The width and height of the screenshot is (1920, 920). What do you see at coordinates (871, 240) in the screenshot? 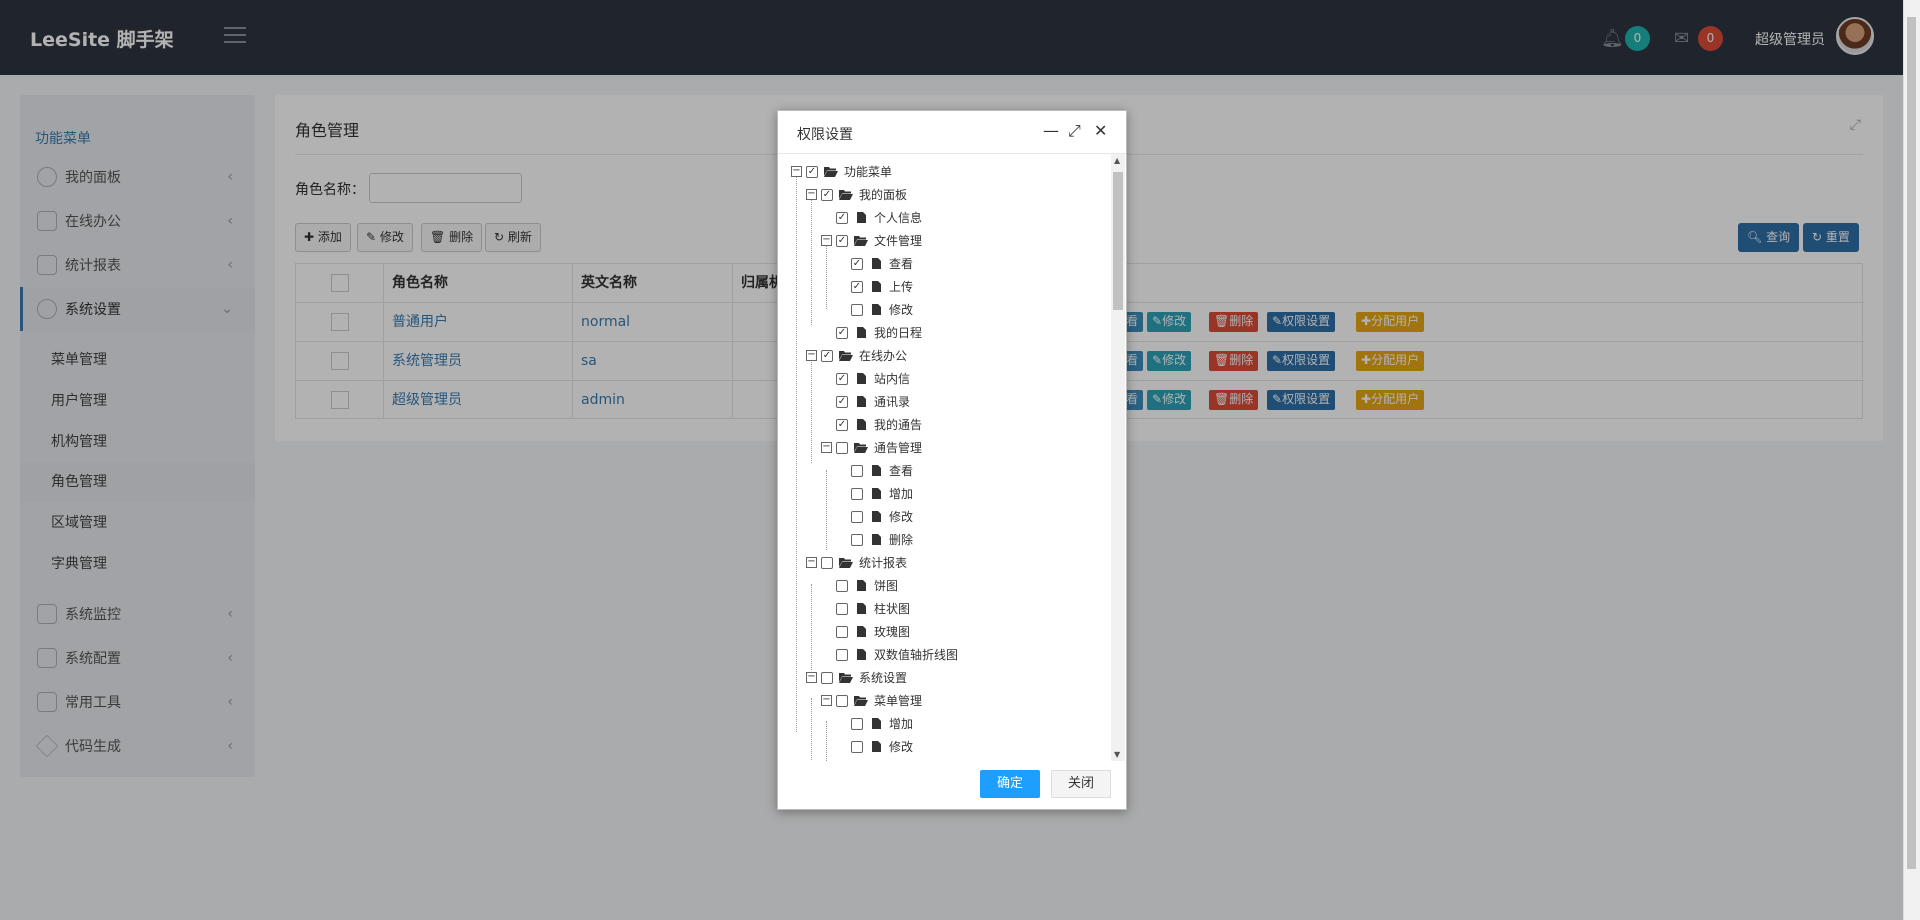
I see `tree-node: − ✓ 文件管理` at bounding box center [871, 240].